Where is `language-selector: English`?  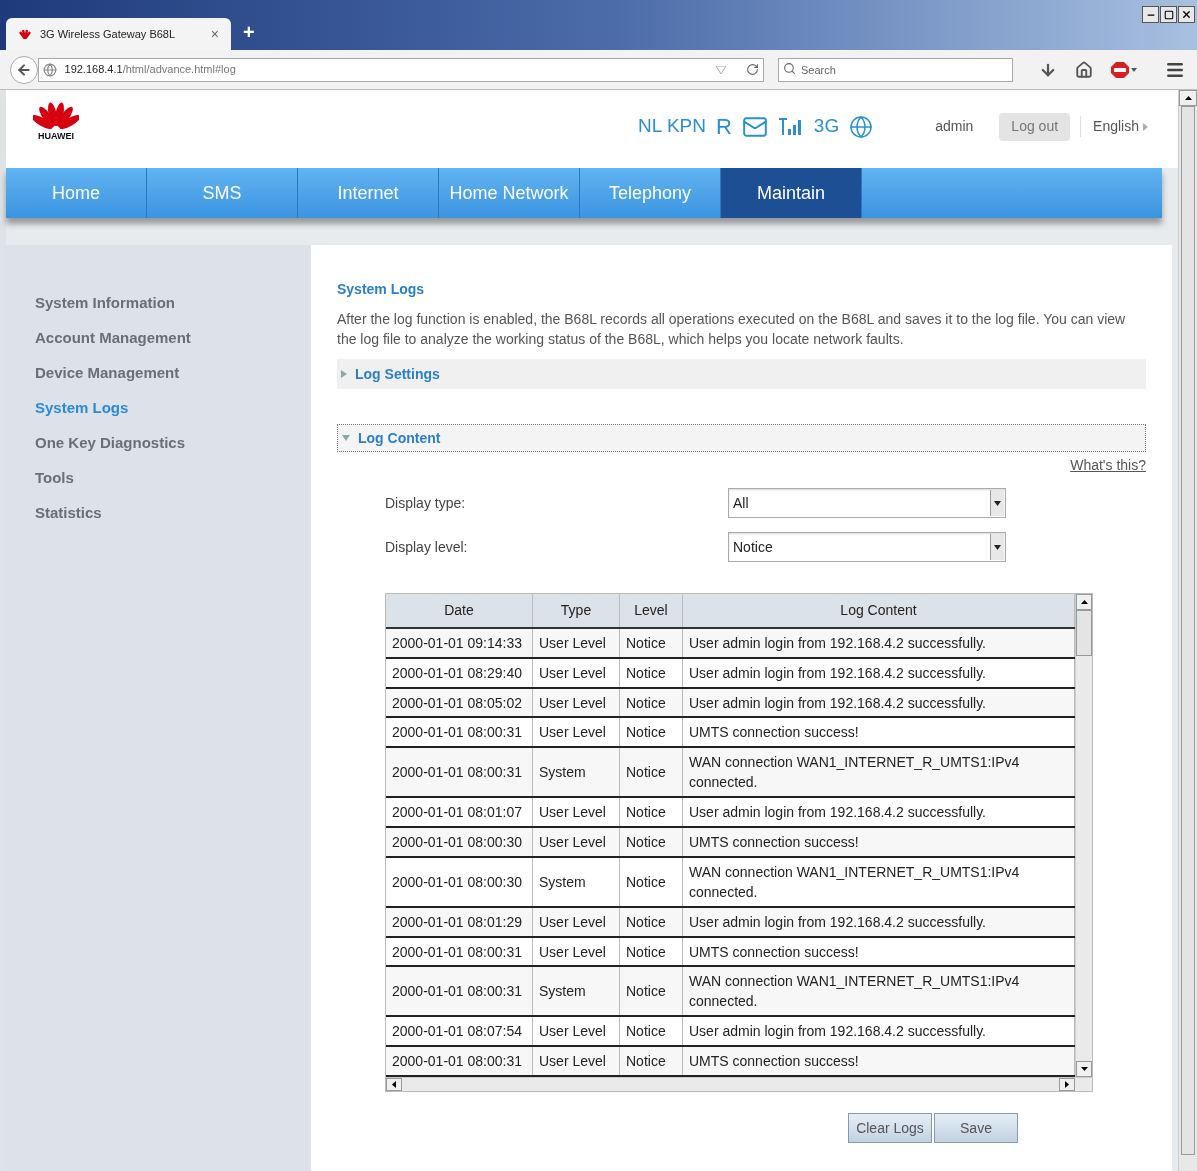
language-selector: English is located at coordinates (1114, 126).